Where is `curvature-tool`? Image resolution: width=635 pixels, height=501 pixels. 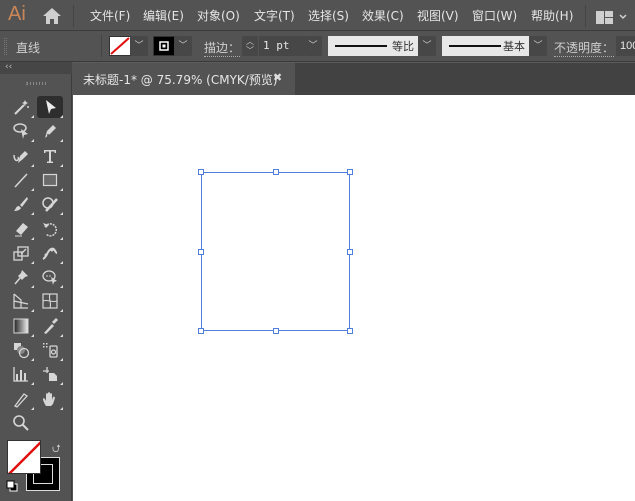
curvature-tool is located at coordinates (21, 156).